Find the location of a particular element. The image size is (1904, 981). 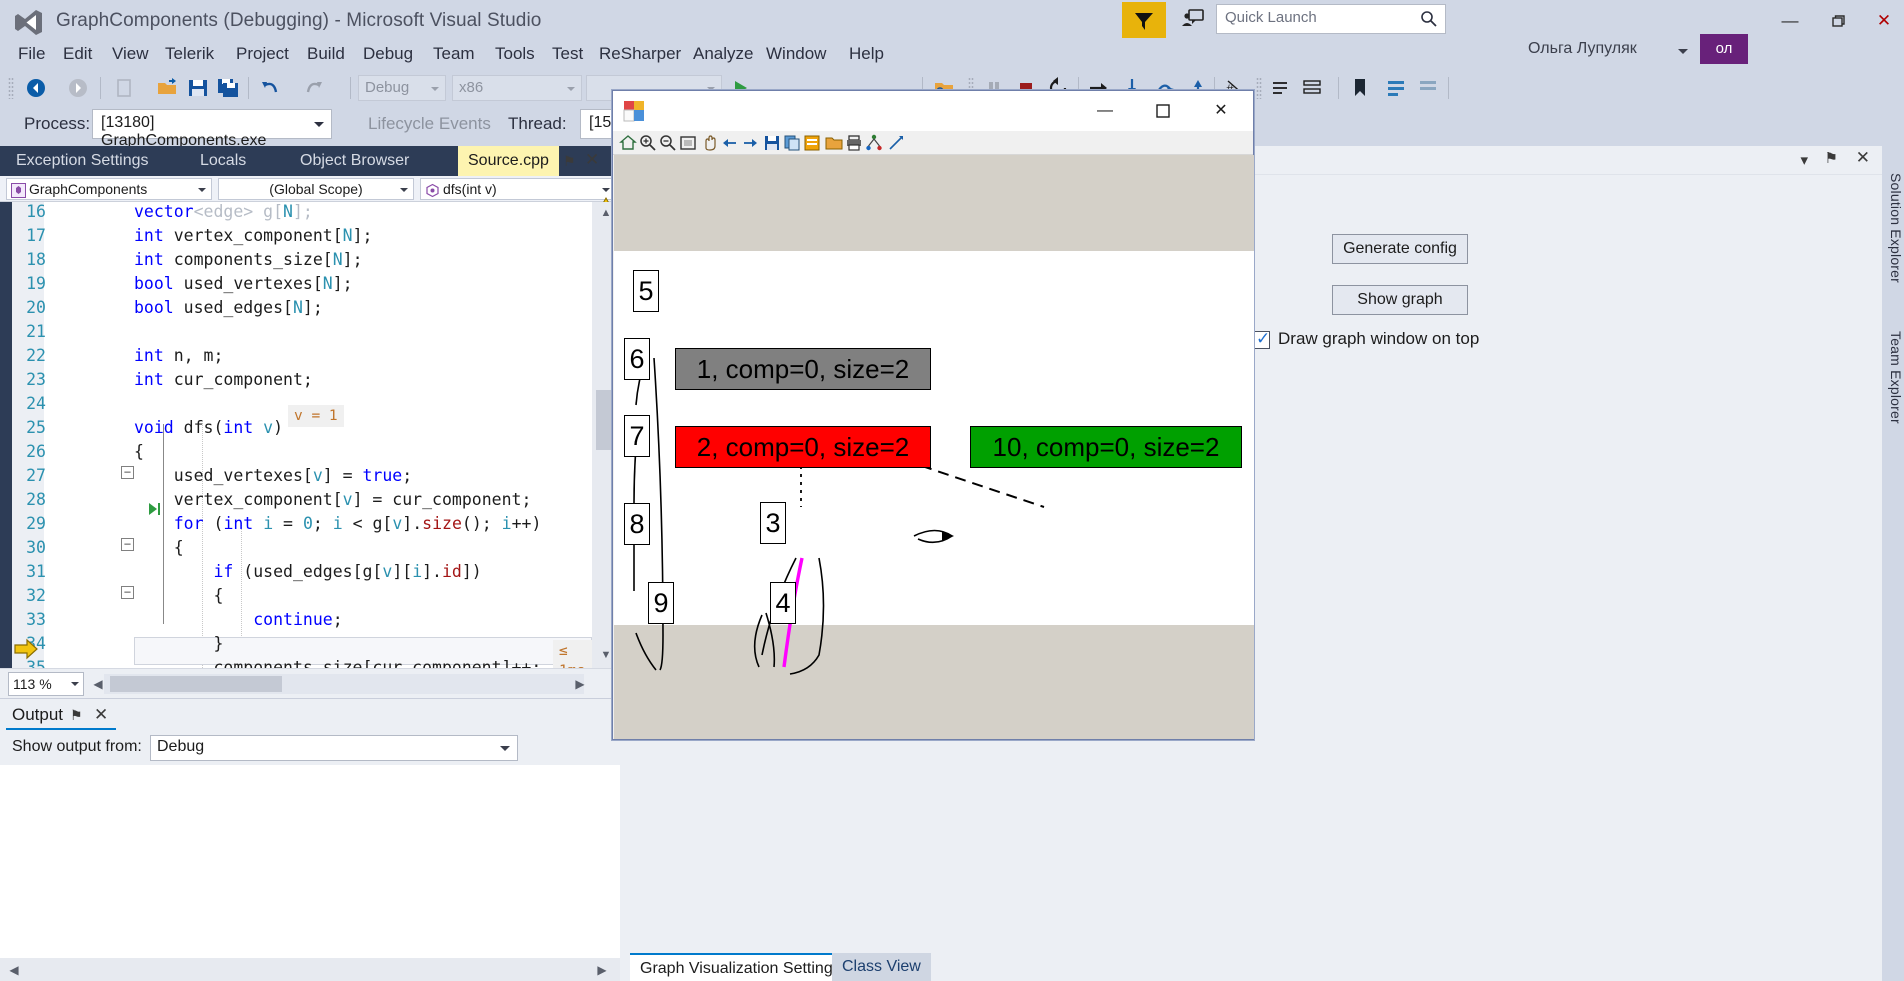

notification-filter-icon is located at coordinates (1144, 20).